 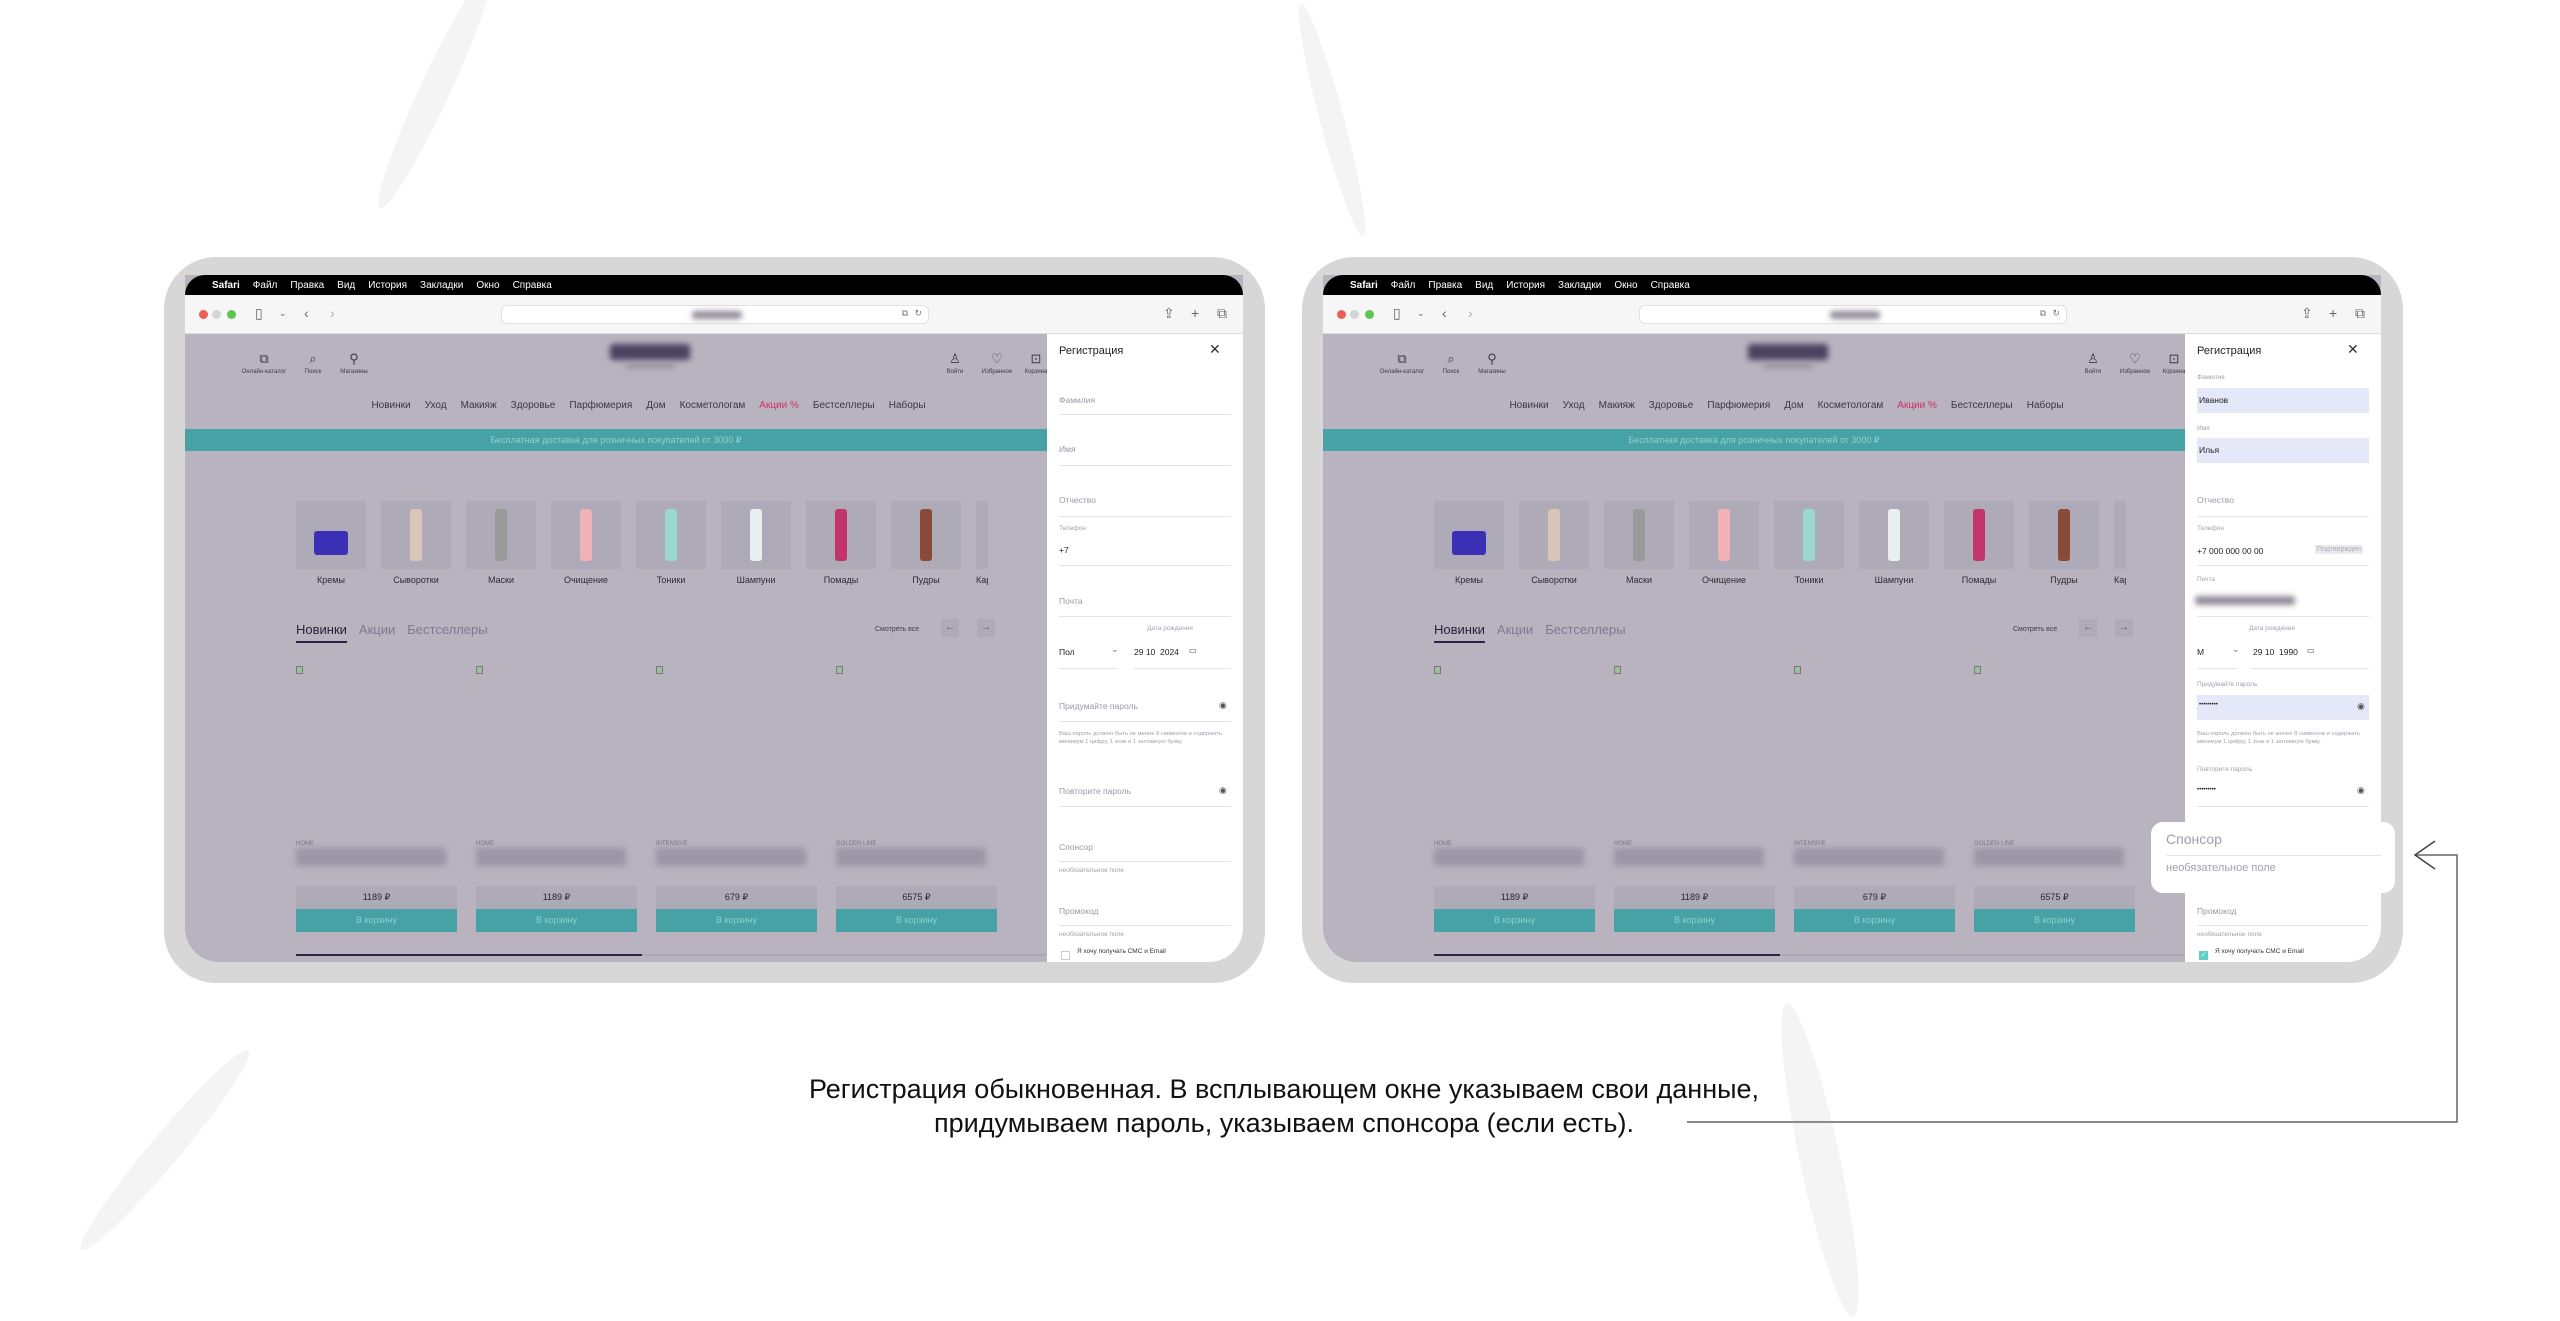 I want to click on arrow-left-icon: ←, so click(x=2088, y=628).